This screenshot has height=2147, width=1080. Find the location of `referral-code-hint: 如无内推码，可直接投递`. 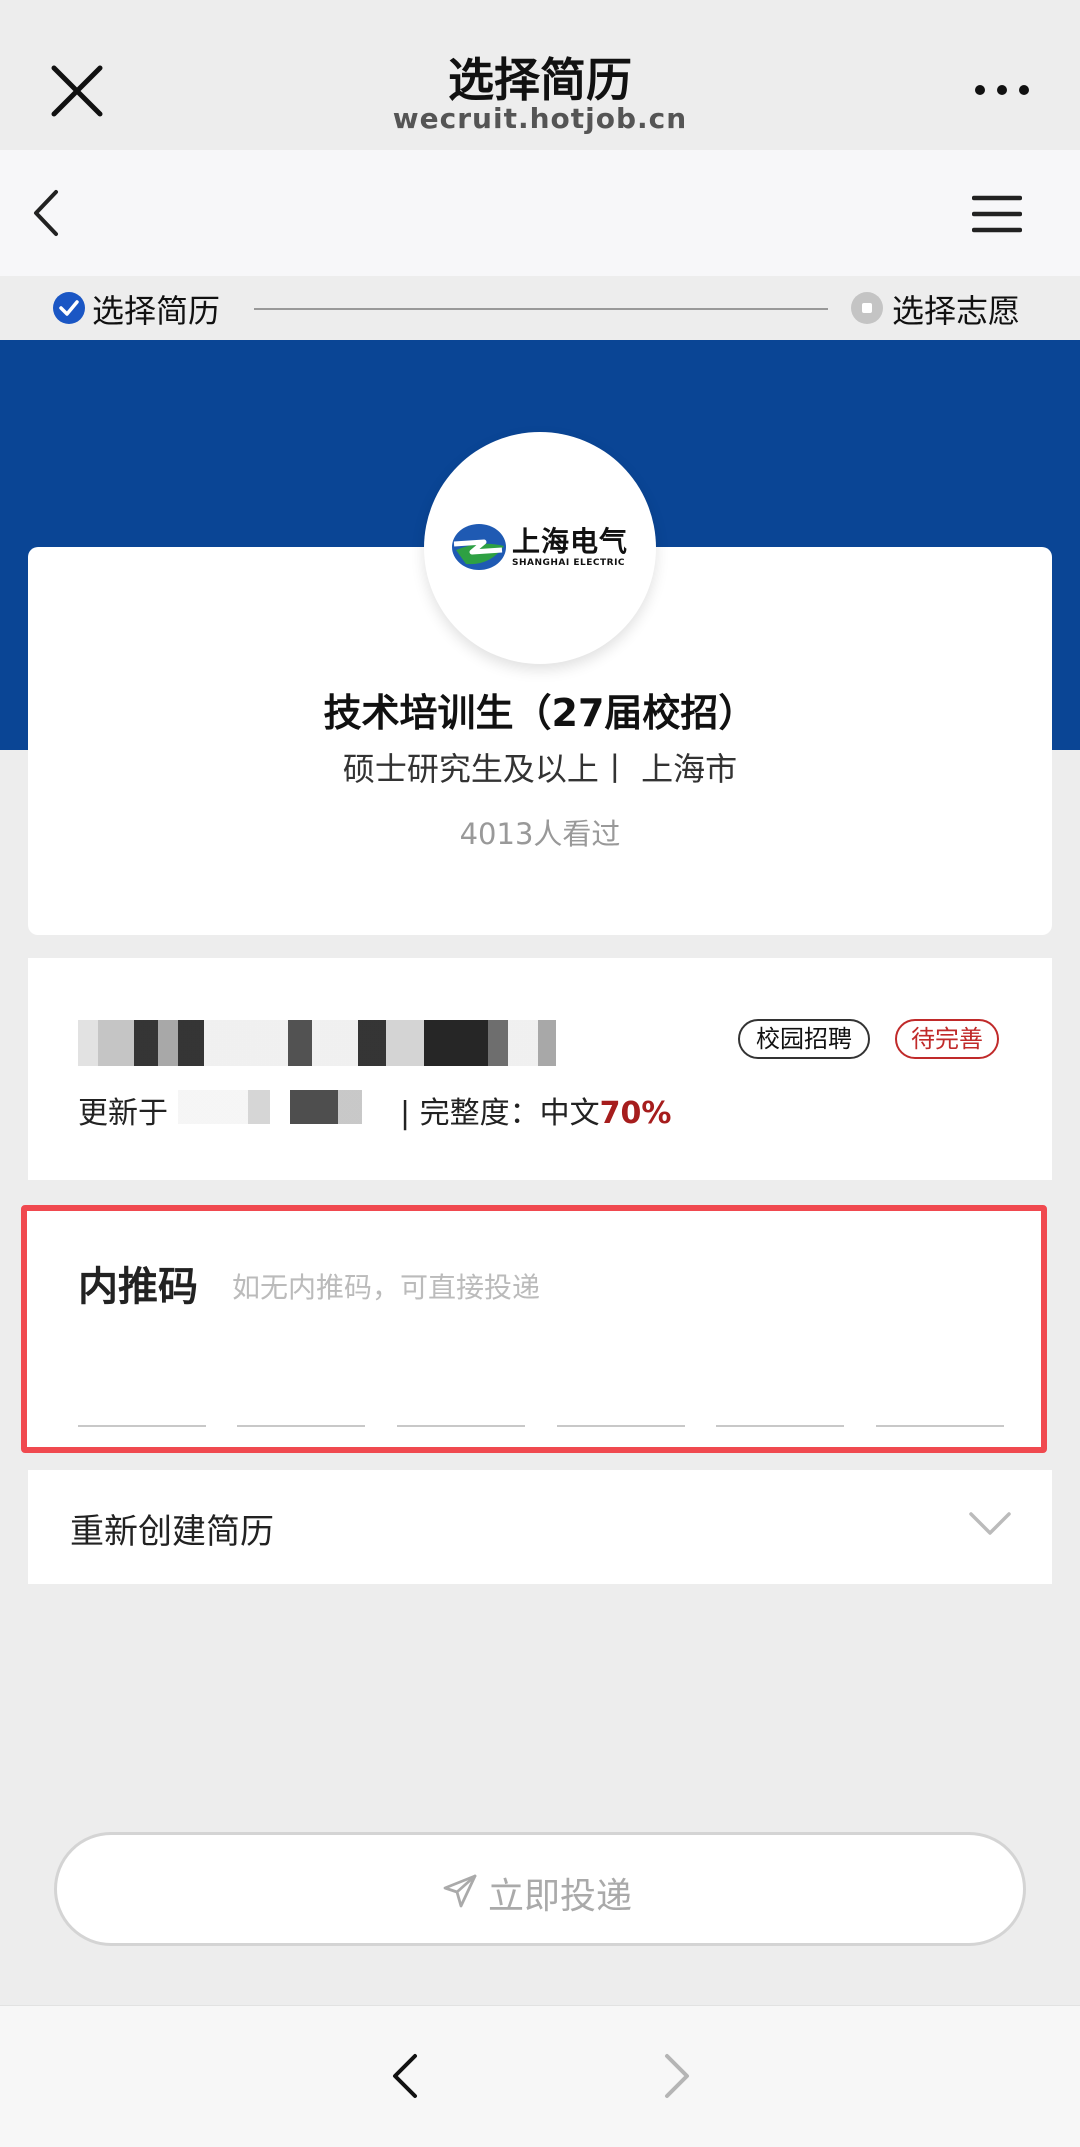

referral-code-hint: 如无内推码，可直接投递 is located at coordinates (386, 1287).